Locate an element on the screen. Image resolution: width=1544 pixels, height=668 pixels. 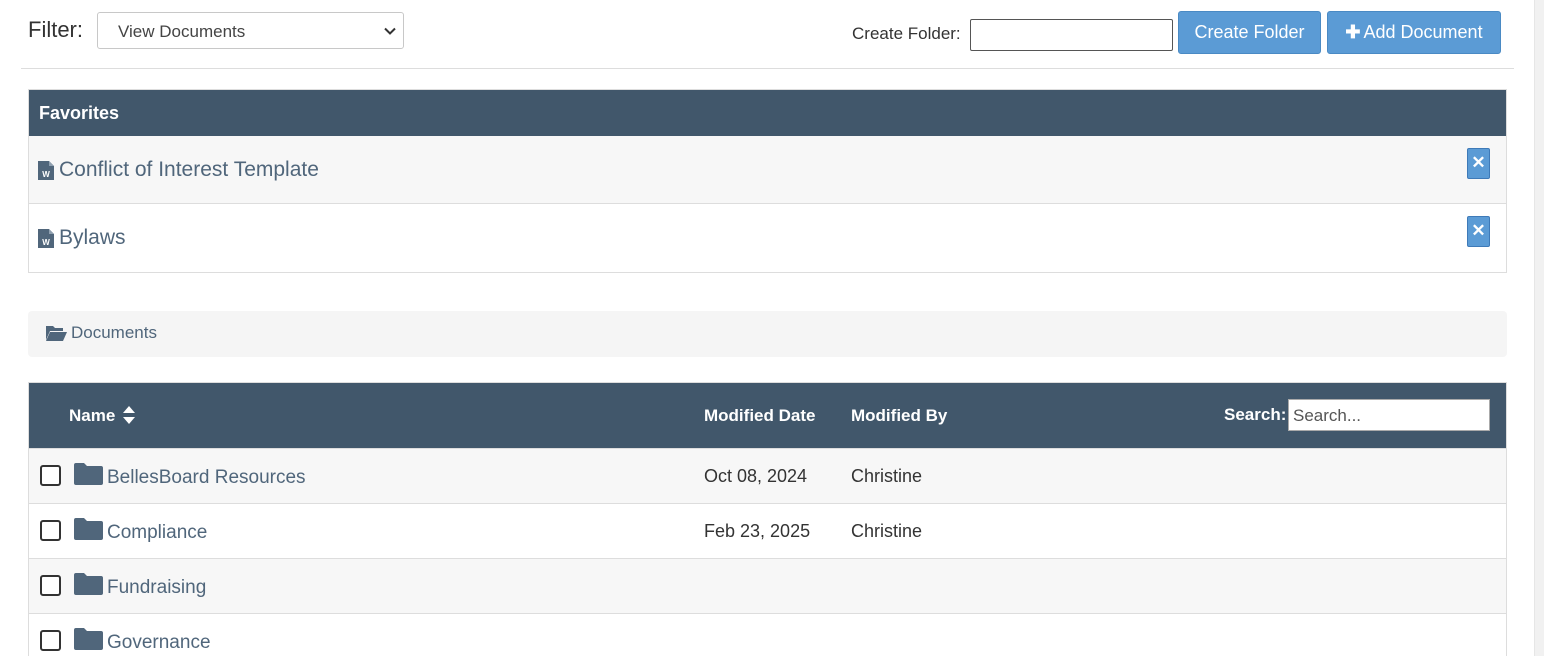
folder-link: Fundraising is located at coordinates (156, 588).